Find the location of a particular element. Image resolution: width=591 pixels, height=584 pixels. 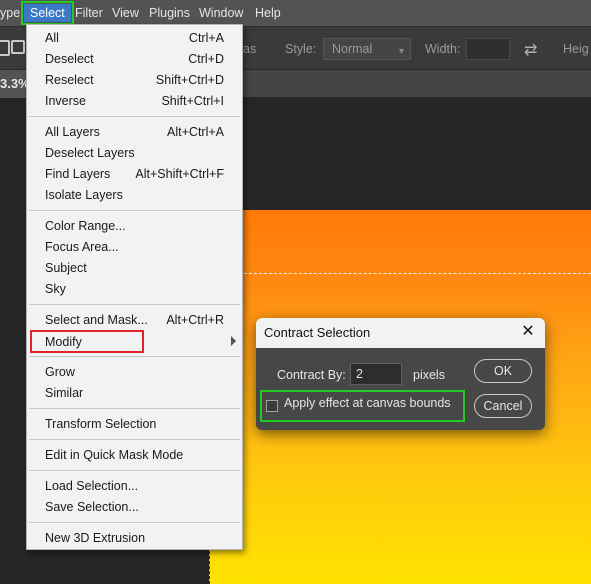

menu-item-deselect: Deselect Ctrl+D is located at coordinates (134, 59).